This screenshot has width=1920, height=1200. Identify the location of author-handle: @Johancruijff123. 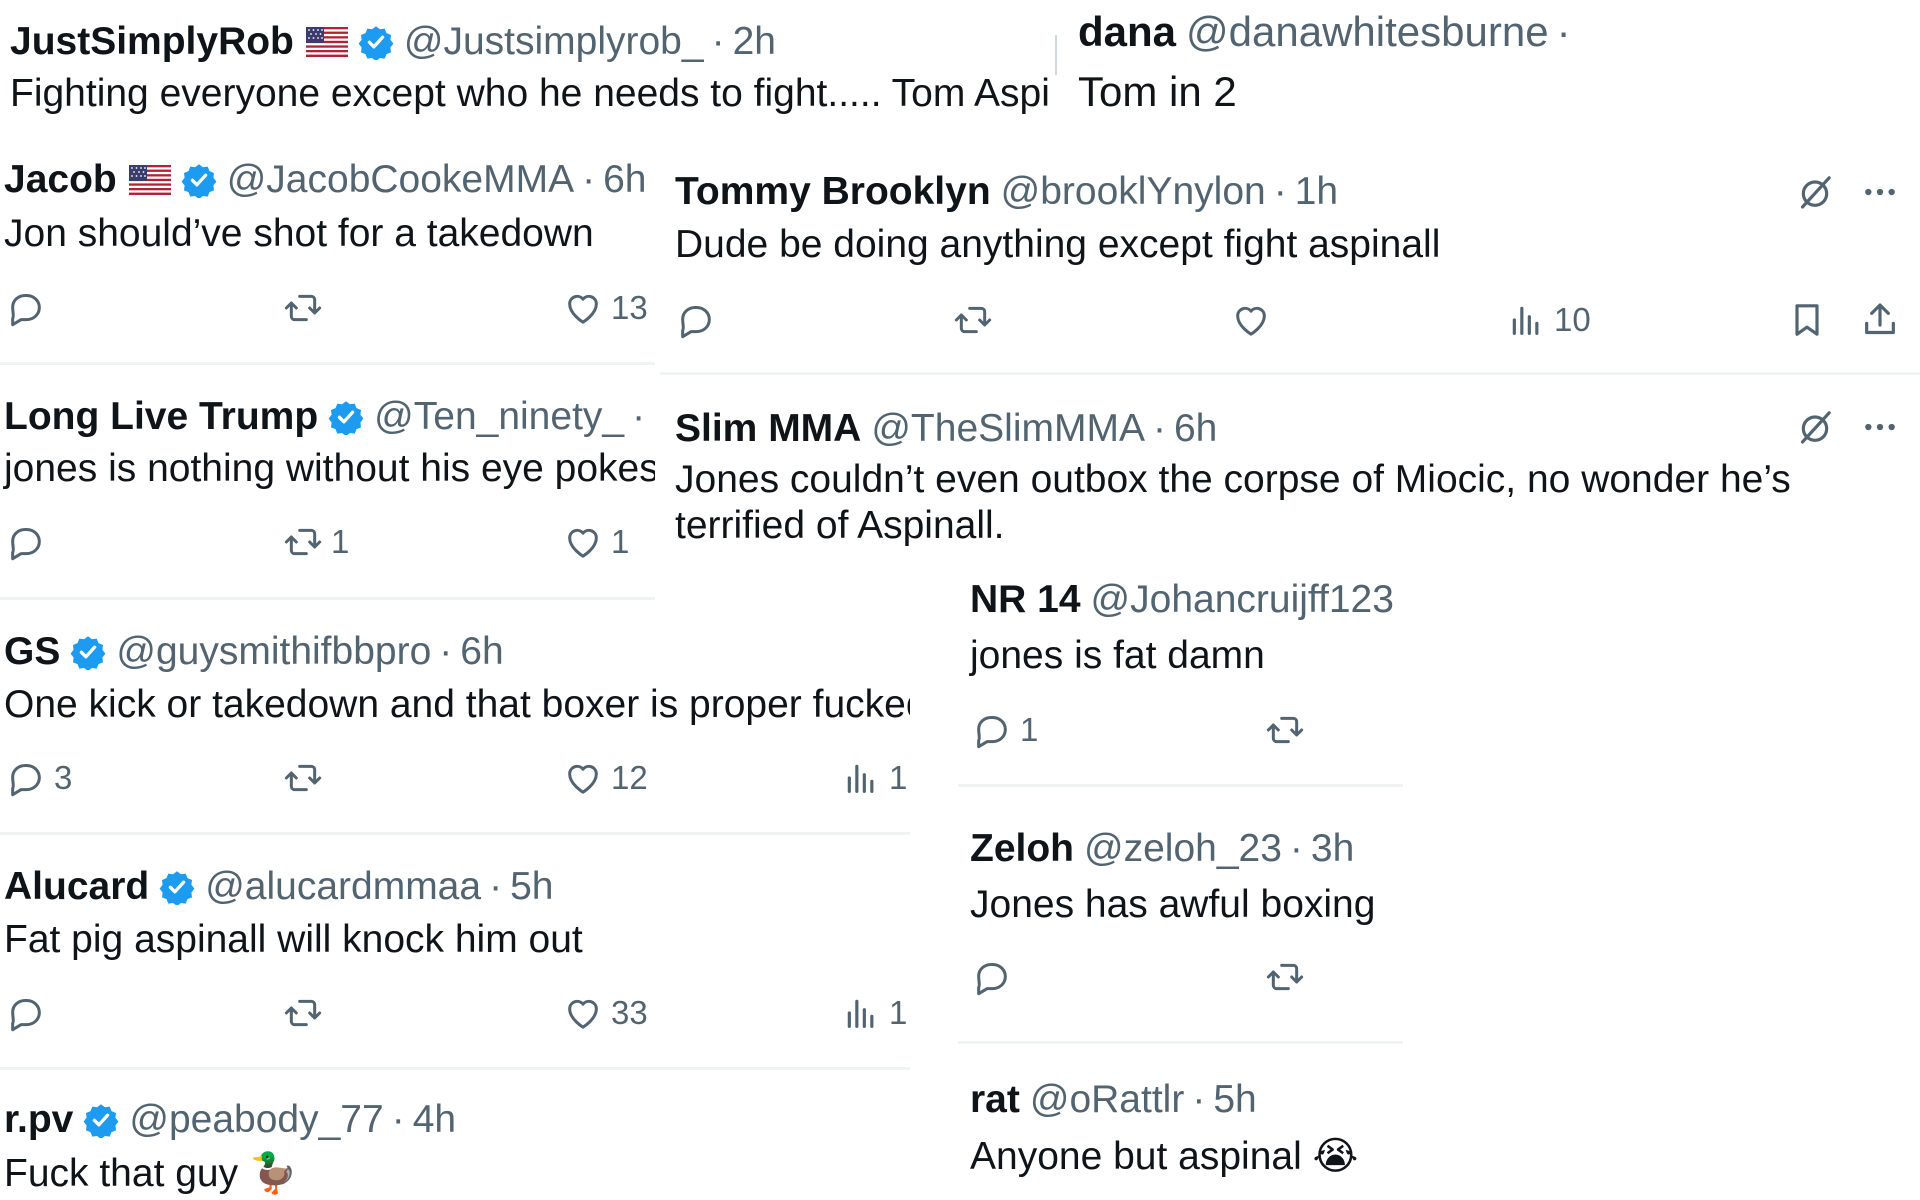
(1242, 600).